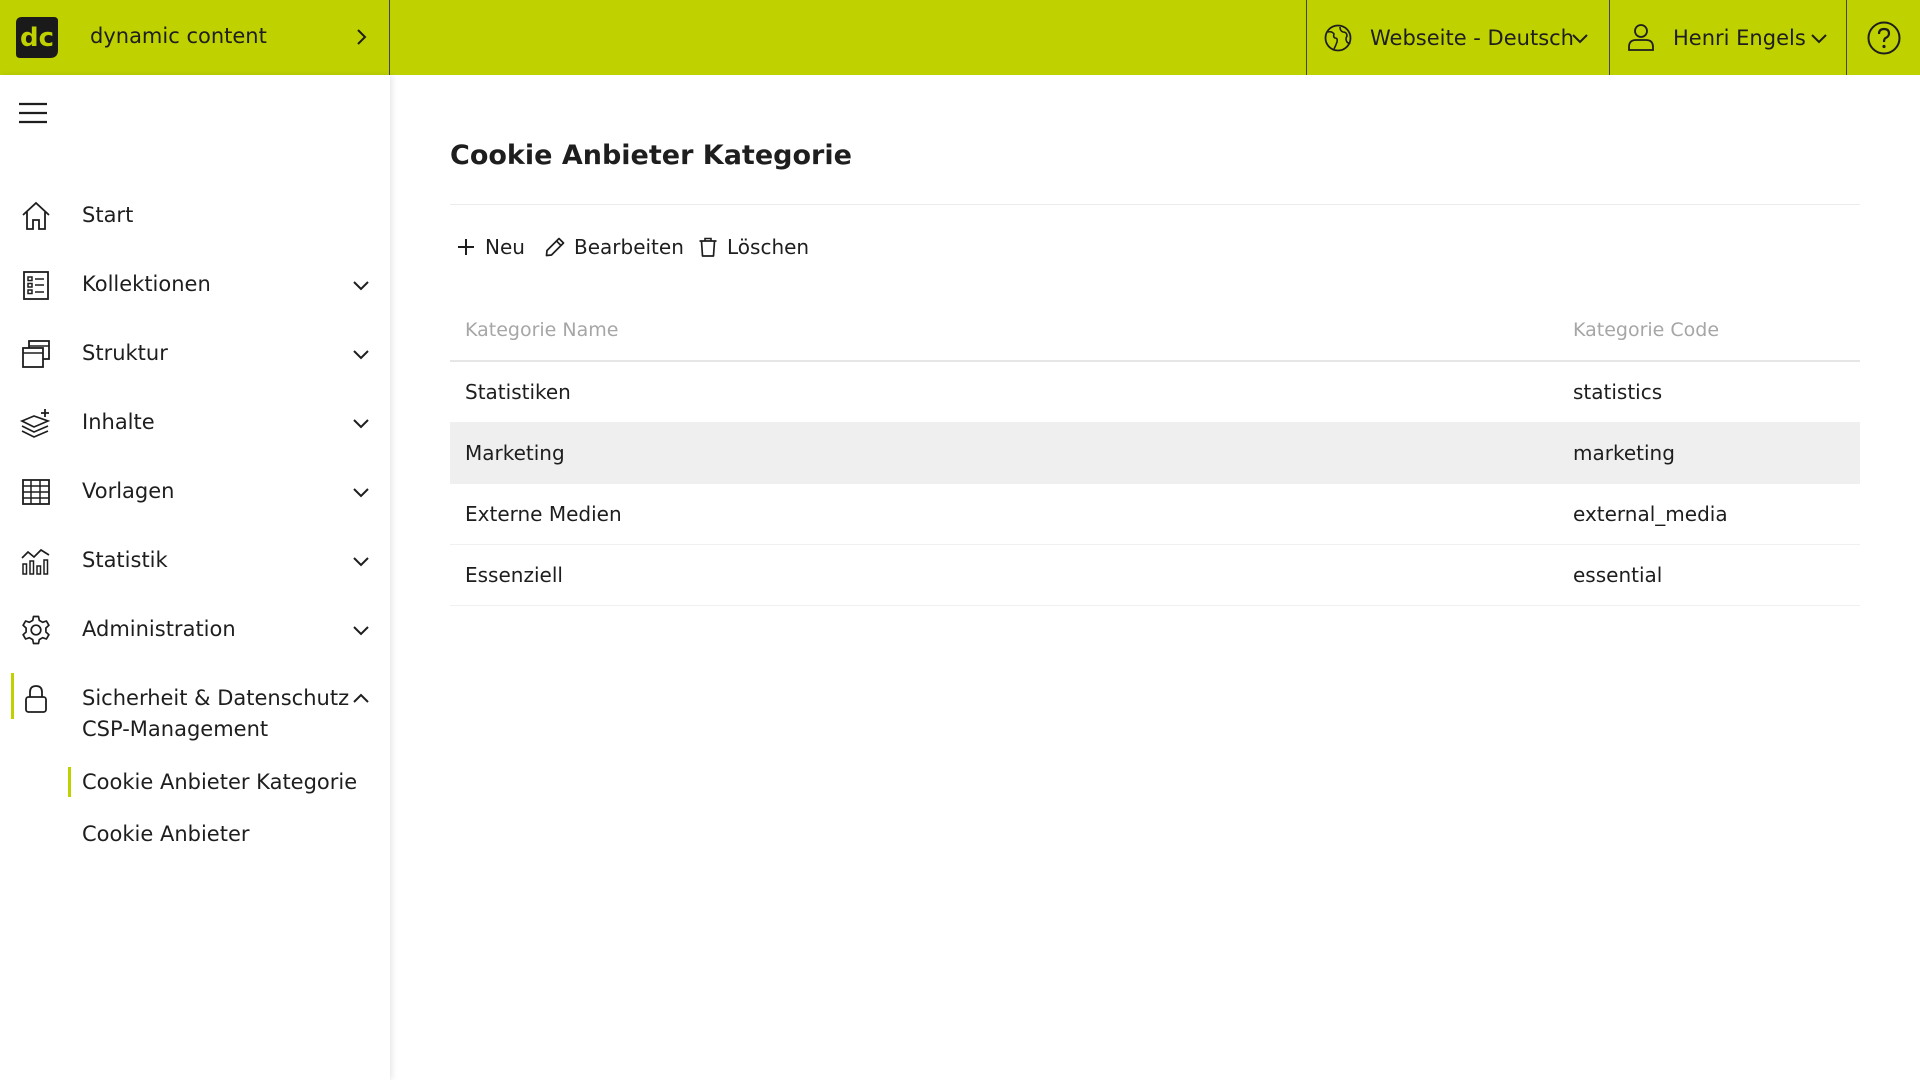 The image size is (1920, 1080). Describe the element at coordinates (361, 698) in the screenshot. I see `chevron-up-icon` at that location.